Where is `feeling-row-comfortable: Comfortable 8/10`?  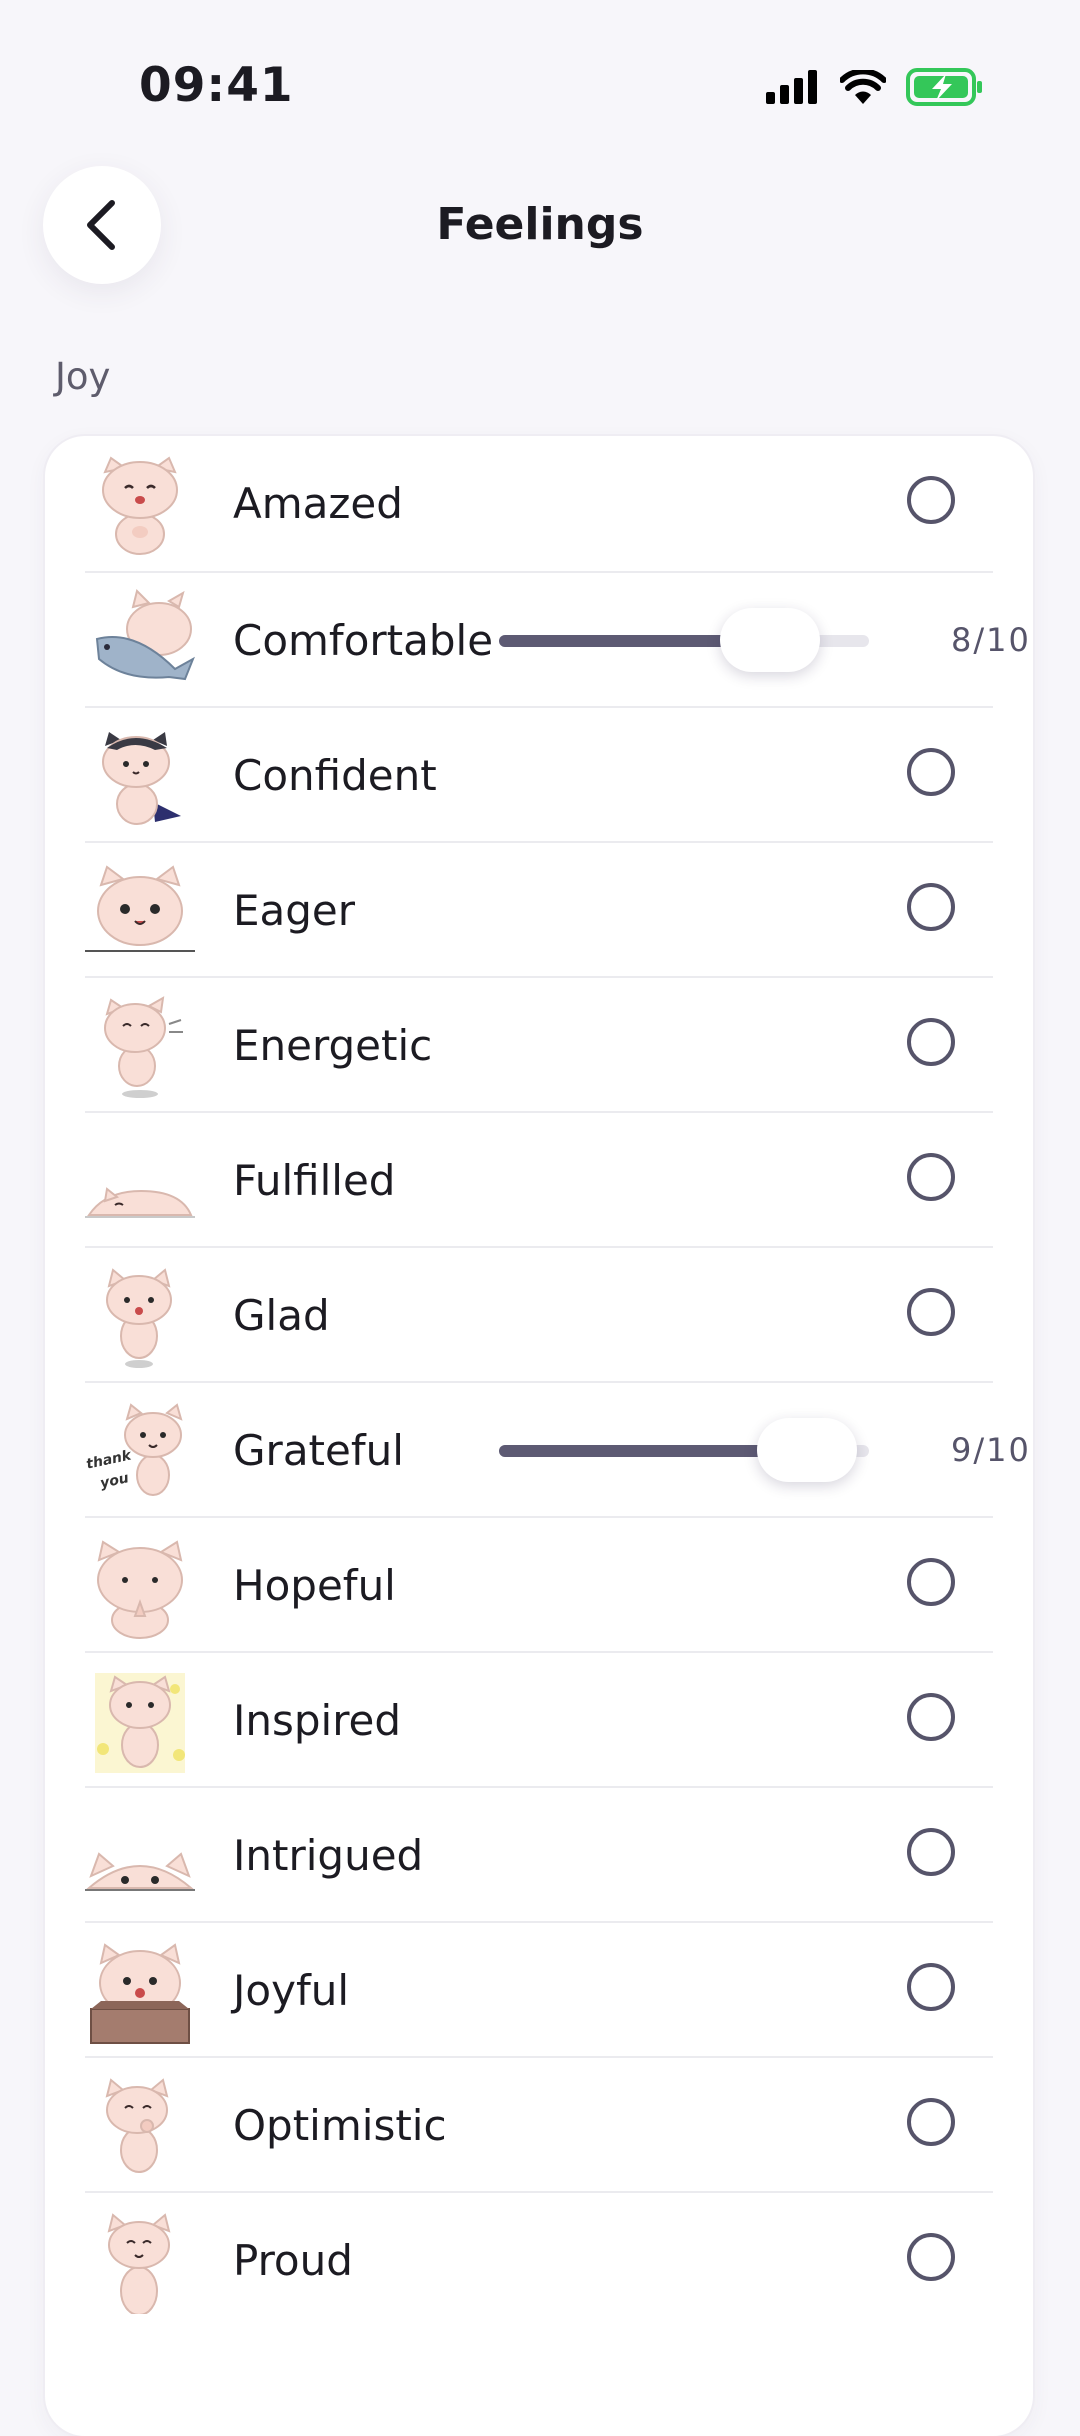 feeling-row-comfortable: Comfortable 8/10 is located at coordinates (557, 639).